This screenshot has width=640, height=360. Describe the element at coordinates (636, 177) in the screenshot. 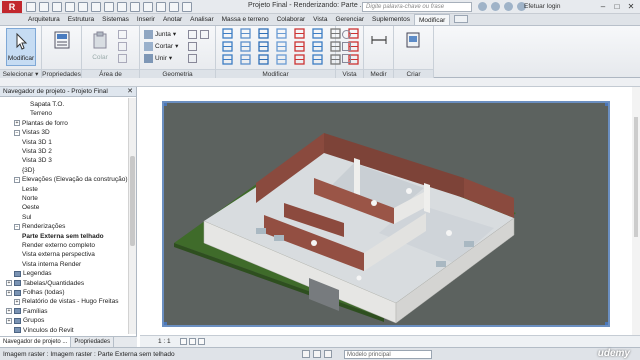

I see `view-scroll-thumb` at that location.